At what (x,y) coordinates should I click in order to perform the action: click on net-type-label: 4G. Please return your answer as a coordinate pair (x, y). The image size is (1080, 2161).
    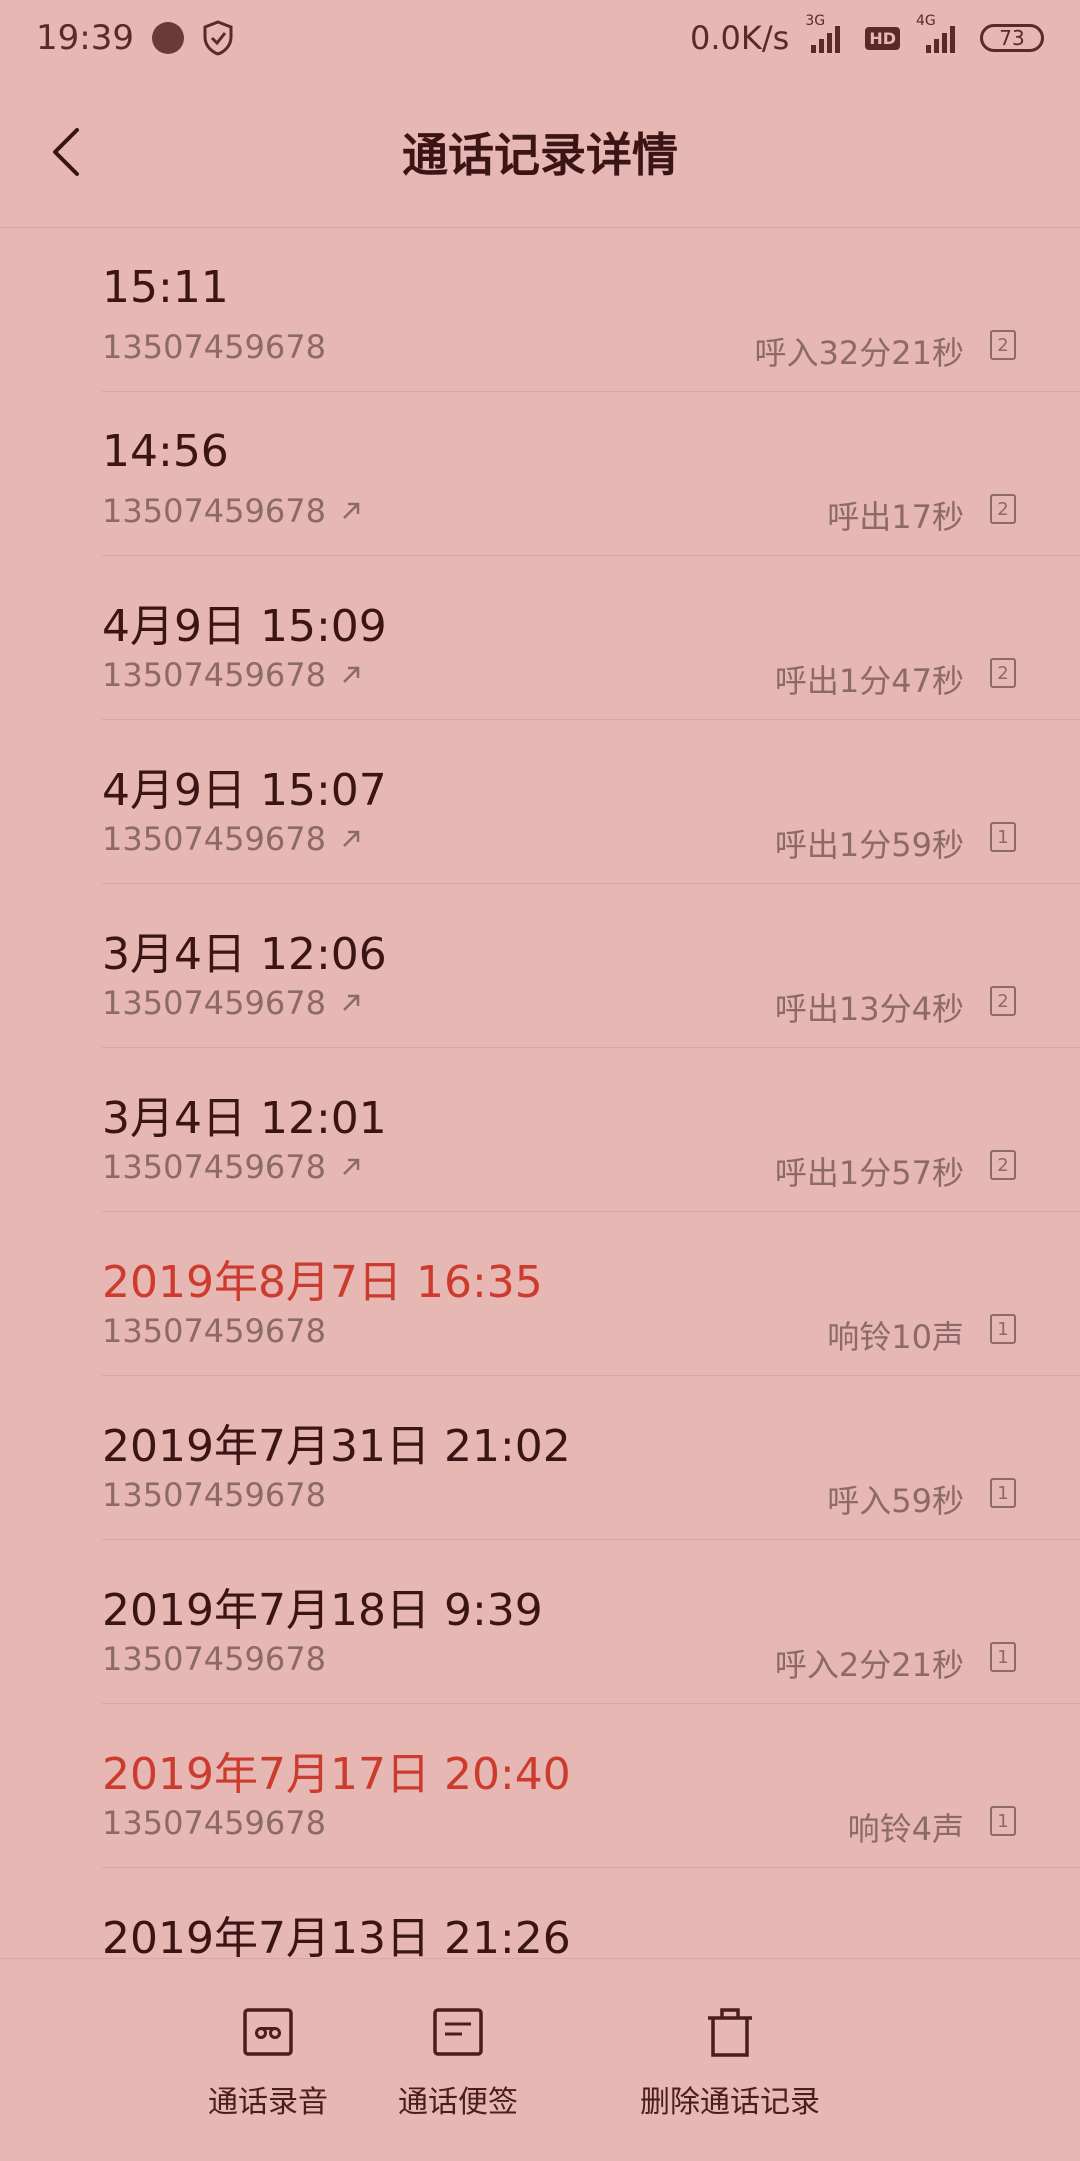
    Looking at the image, I should click on (926, 21).